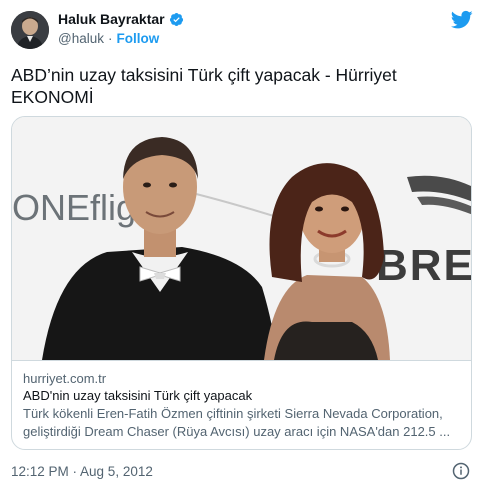  Describe the element at coordinates (424, 265) in the screenshot. I see `backdrop-text-right: BRE` at that location.